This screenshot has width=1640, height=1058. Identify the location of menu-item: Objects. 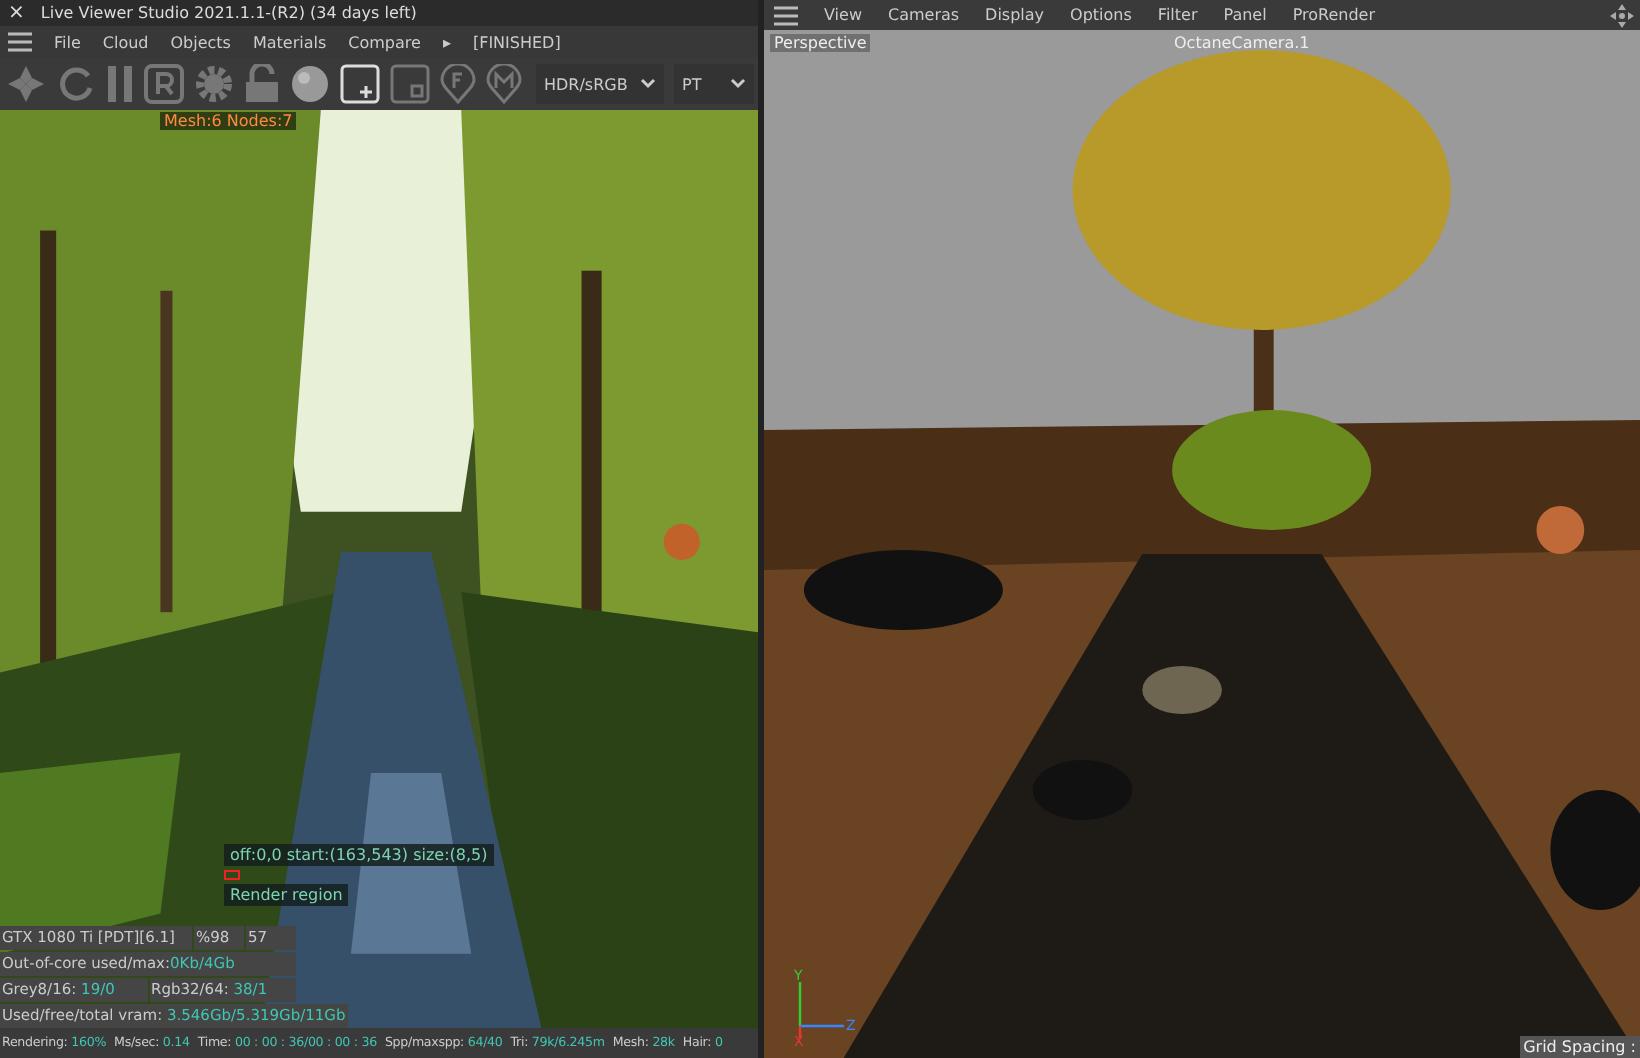
(200, 42).